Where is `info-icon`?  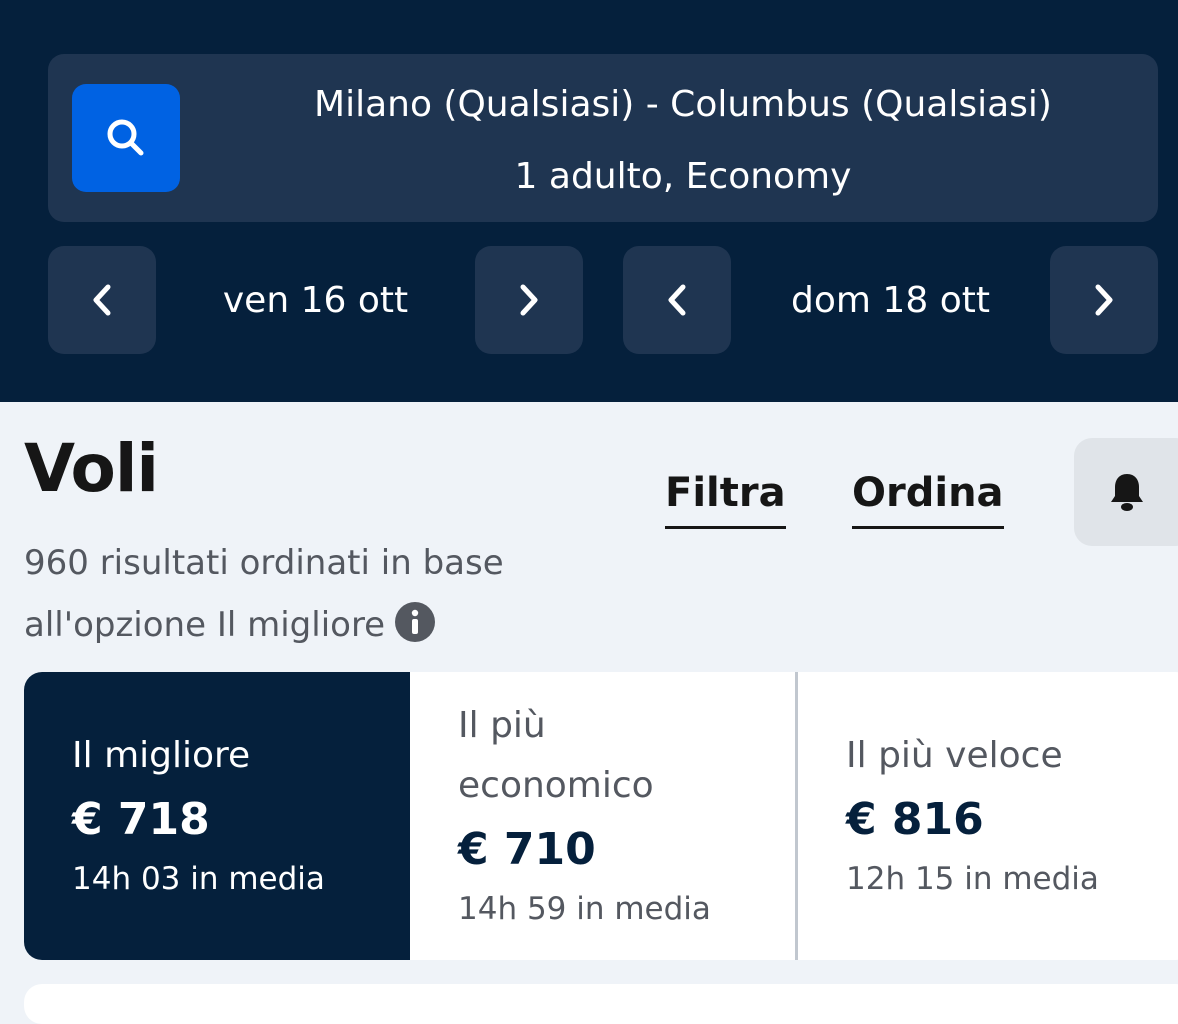
info-icon is located at coordinates (415, 631).